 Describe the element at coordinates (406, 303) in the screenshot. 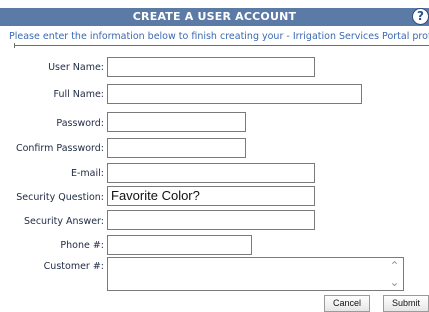

I see `submit-button: Submit` at that location.